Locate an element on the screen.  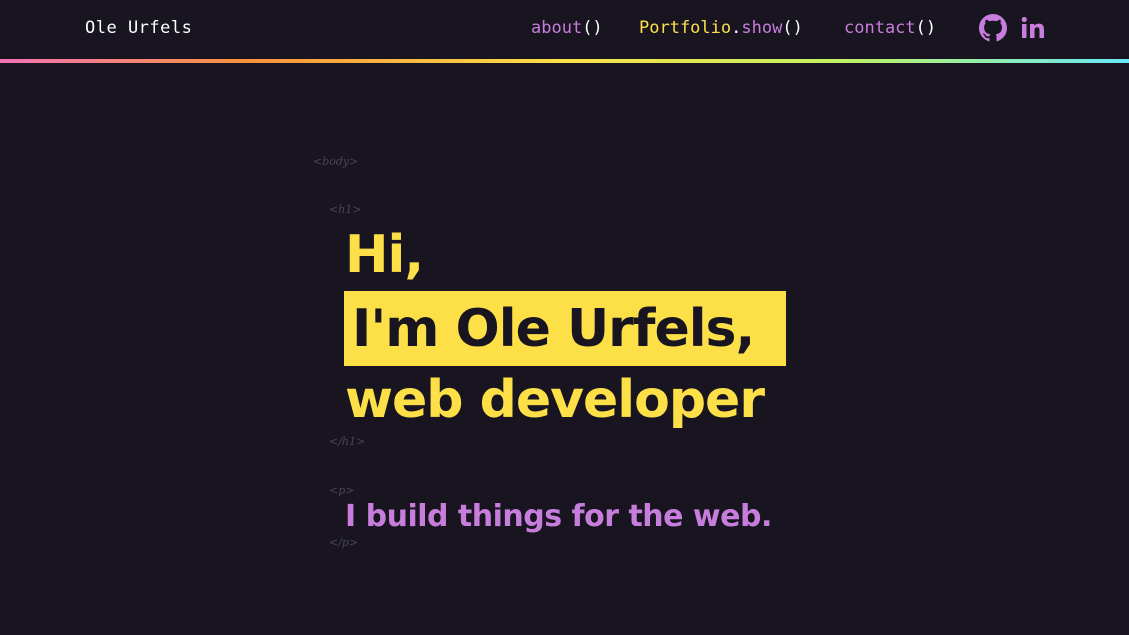
nav-contact-label: contact is located at coordinates (880, 28).